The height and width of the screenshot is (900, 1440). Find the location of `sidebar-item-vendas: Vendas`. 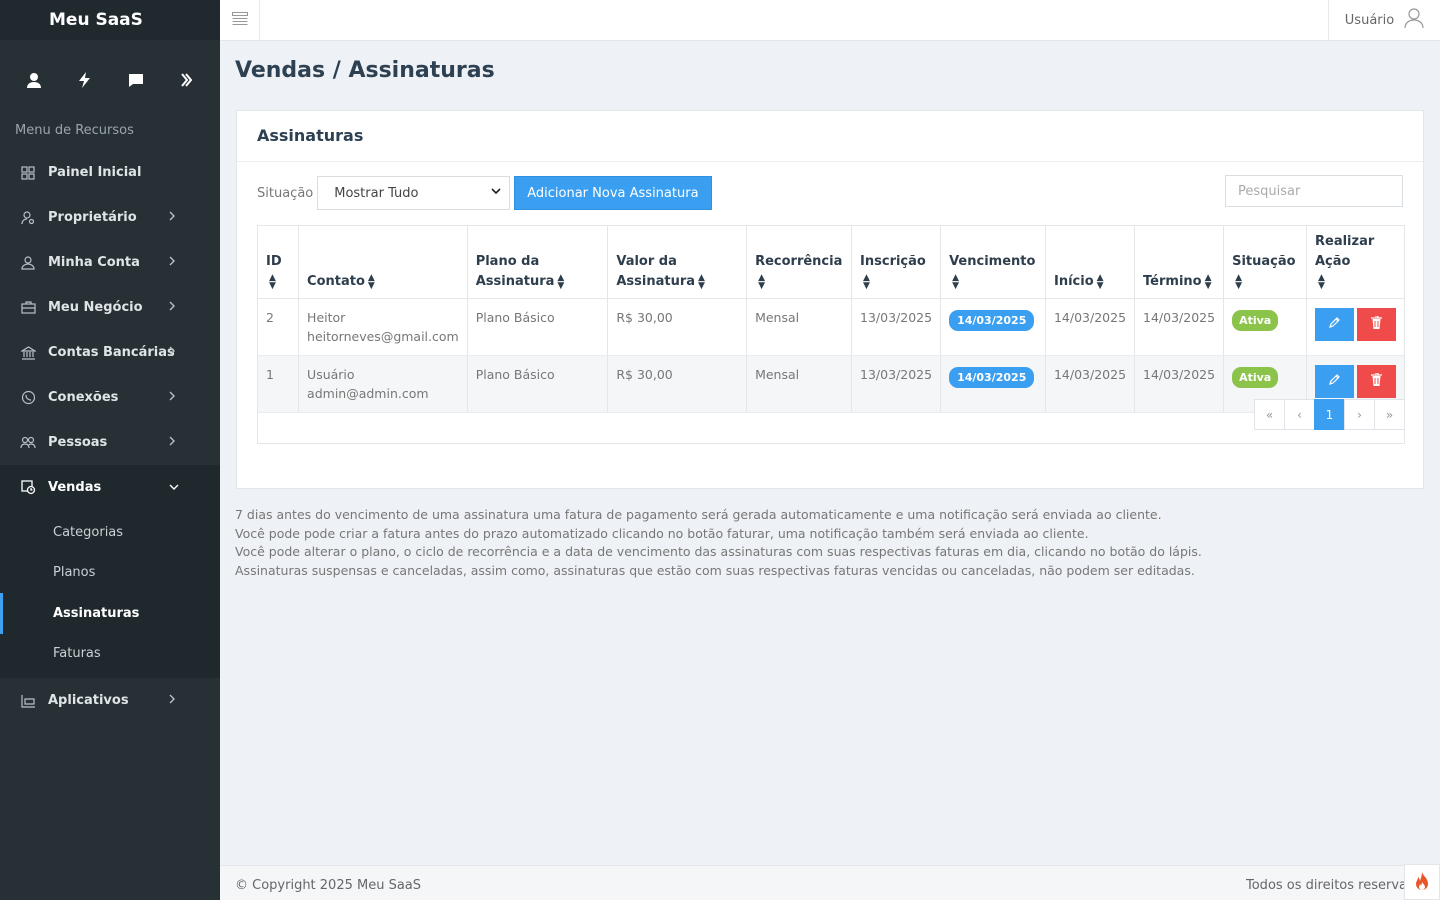

sidebar-item-vendas: Vendas is located at coordinates (110, 487).